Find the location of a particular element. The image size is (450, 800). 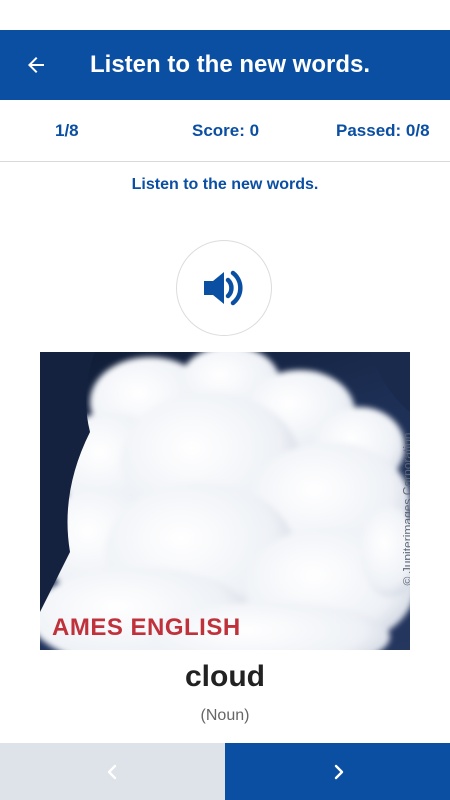

back-button is located at coordinates (36, 65).